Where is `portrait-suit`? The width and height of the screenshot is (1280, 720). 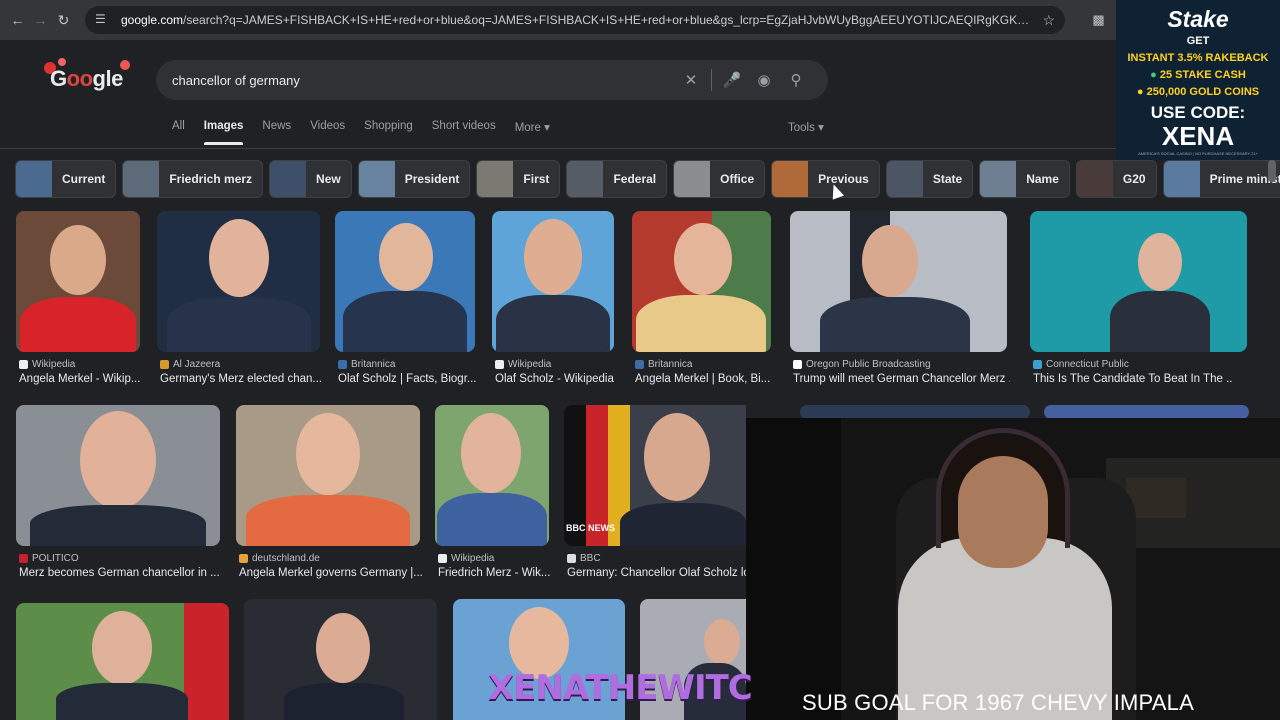 portrait-suit is located at coordinates (895, 324).